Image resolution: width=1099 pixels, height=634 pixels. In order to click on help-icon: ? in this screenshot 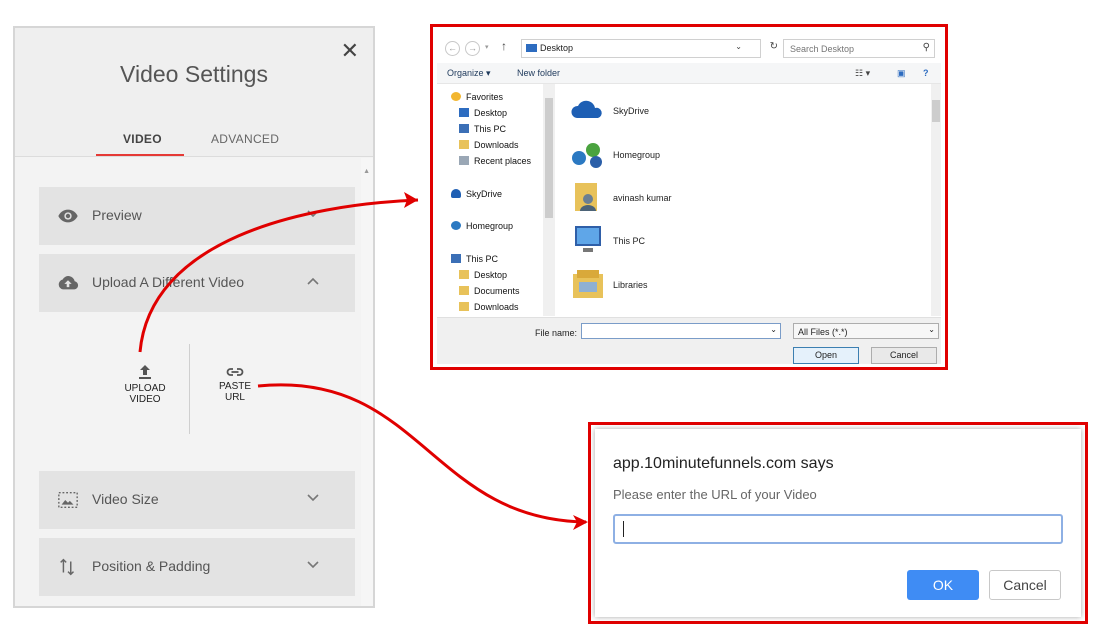, I will do `click(926, 73)`.